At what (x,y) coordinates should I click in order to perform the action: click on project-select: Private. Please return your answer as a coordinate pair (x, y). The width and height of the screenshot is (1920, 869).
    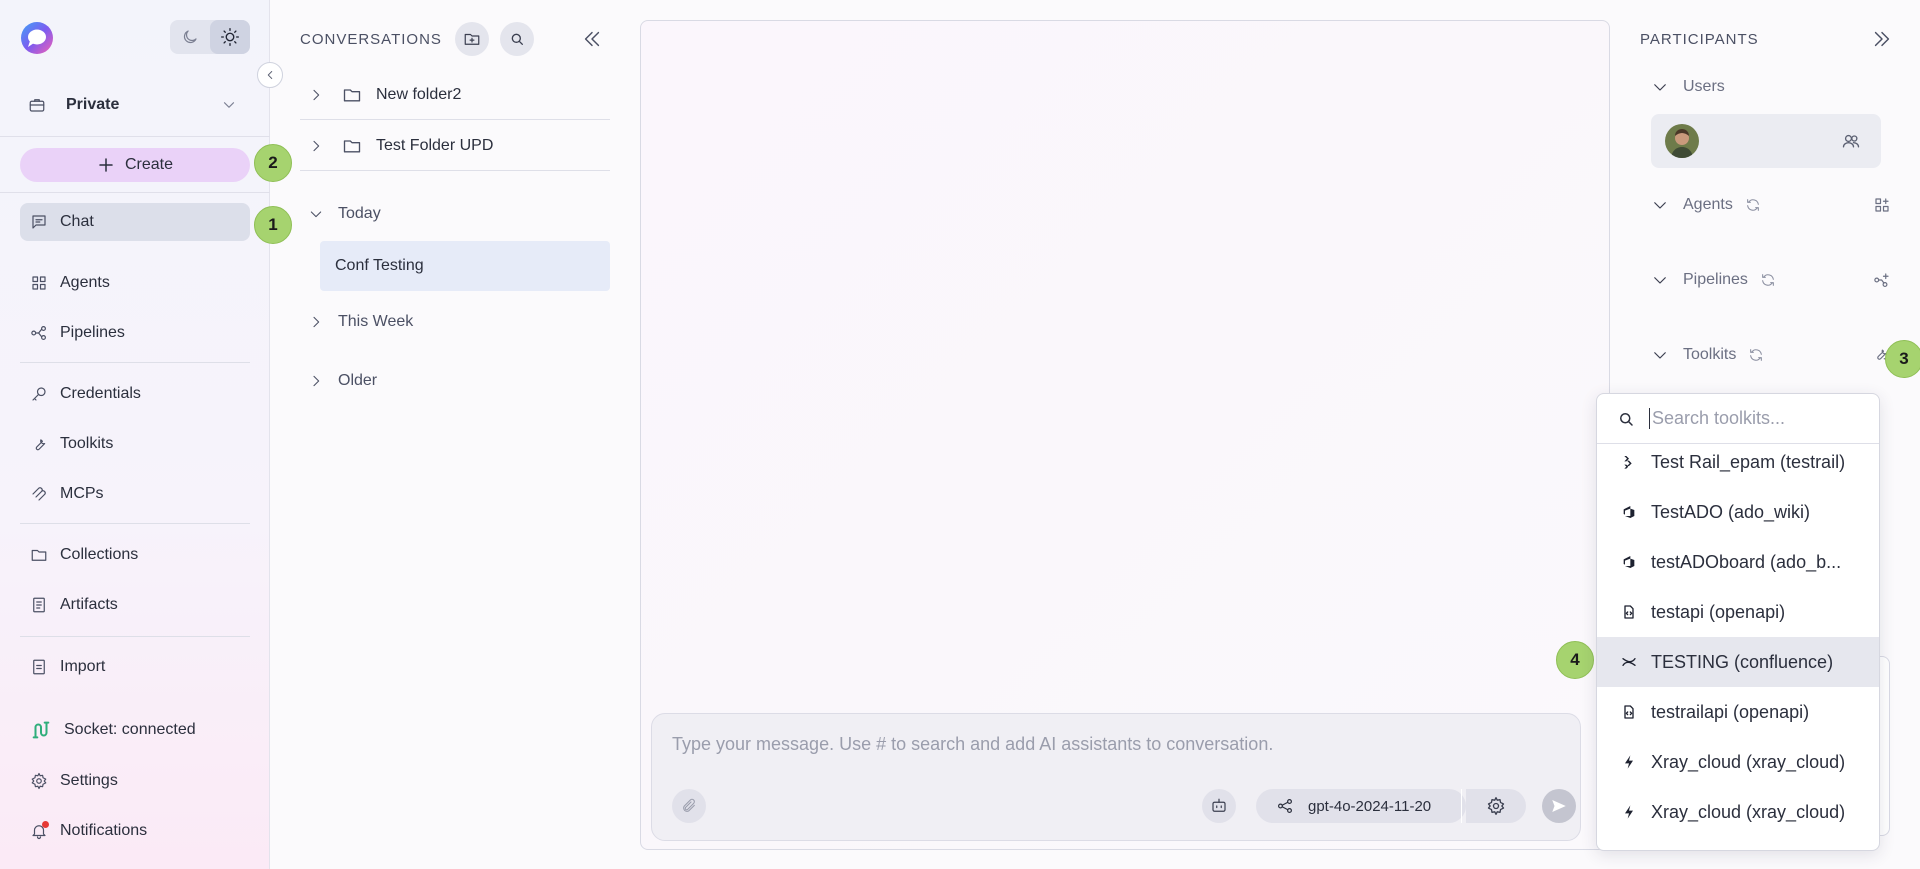
    Looking at the image, I should click on (135, 105).